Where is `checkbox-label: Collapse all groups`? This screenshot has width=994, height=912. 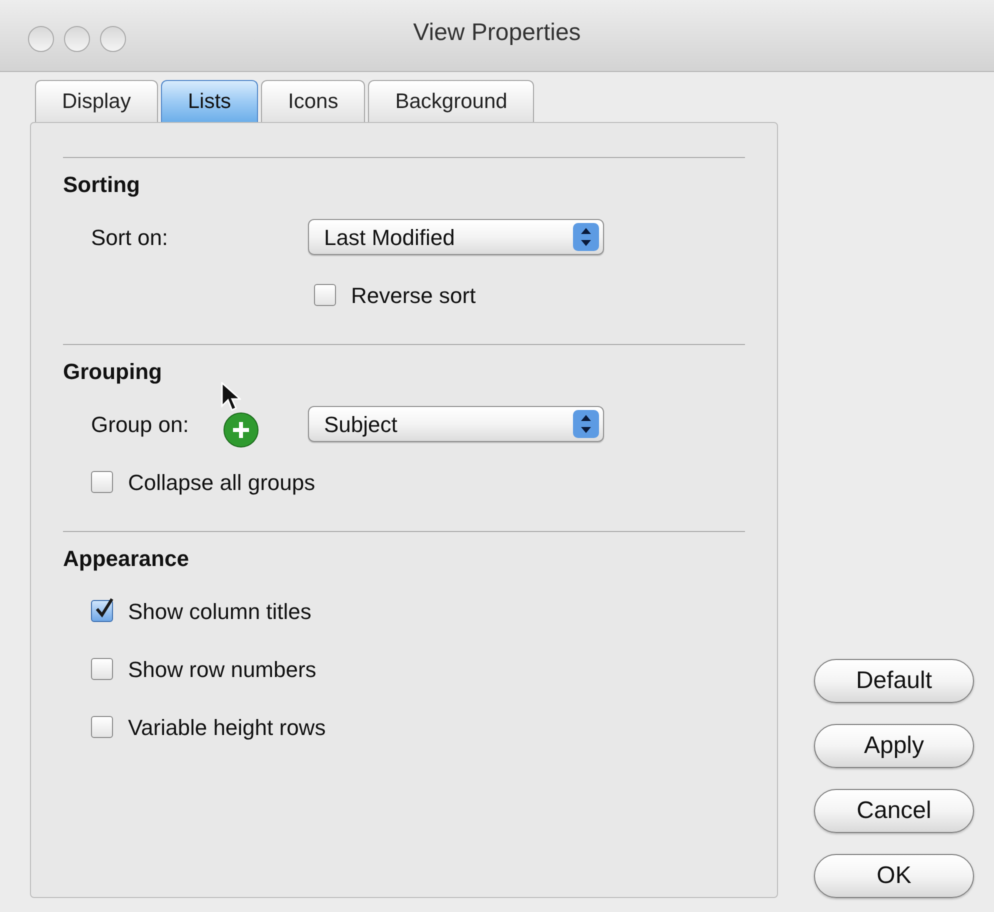
checkbox-label: Collapse all groups is located at coordinates (222, 482).